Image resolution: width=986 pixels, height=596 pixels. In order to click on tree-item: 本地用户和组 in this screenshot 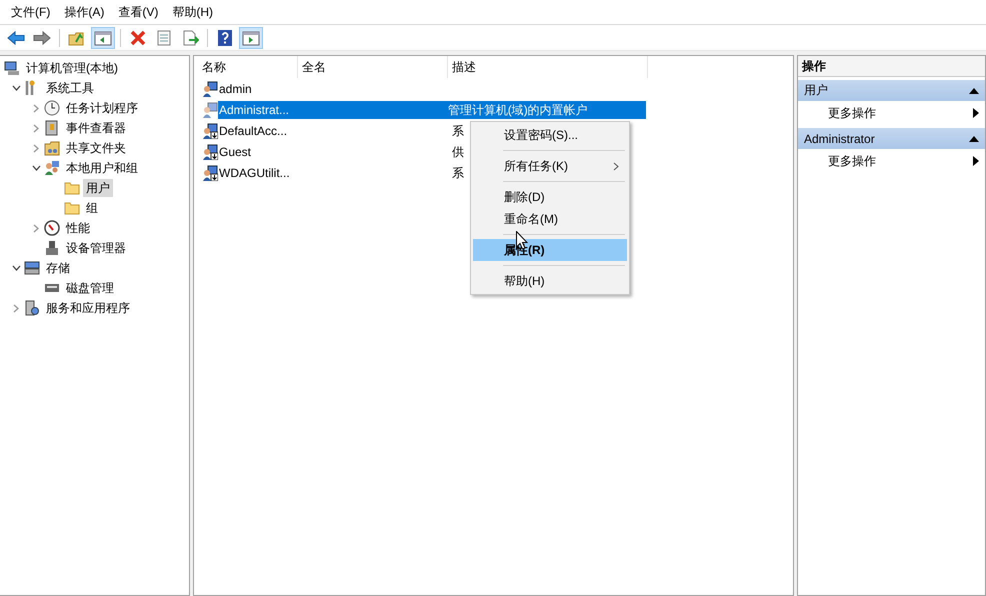, I will do `click(102, 168)`.